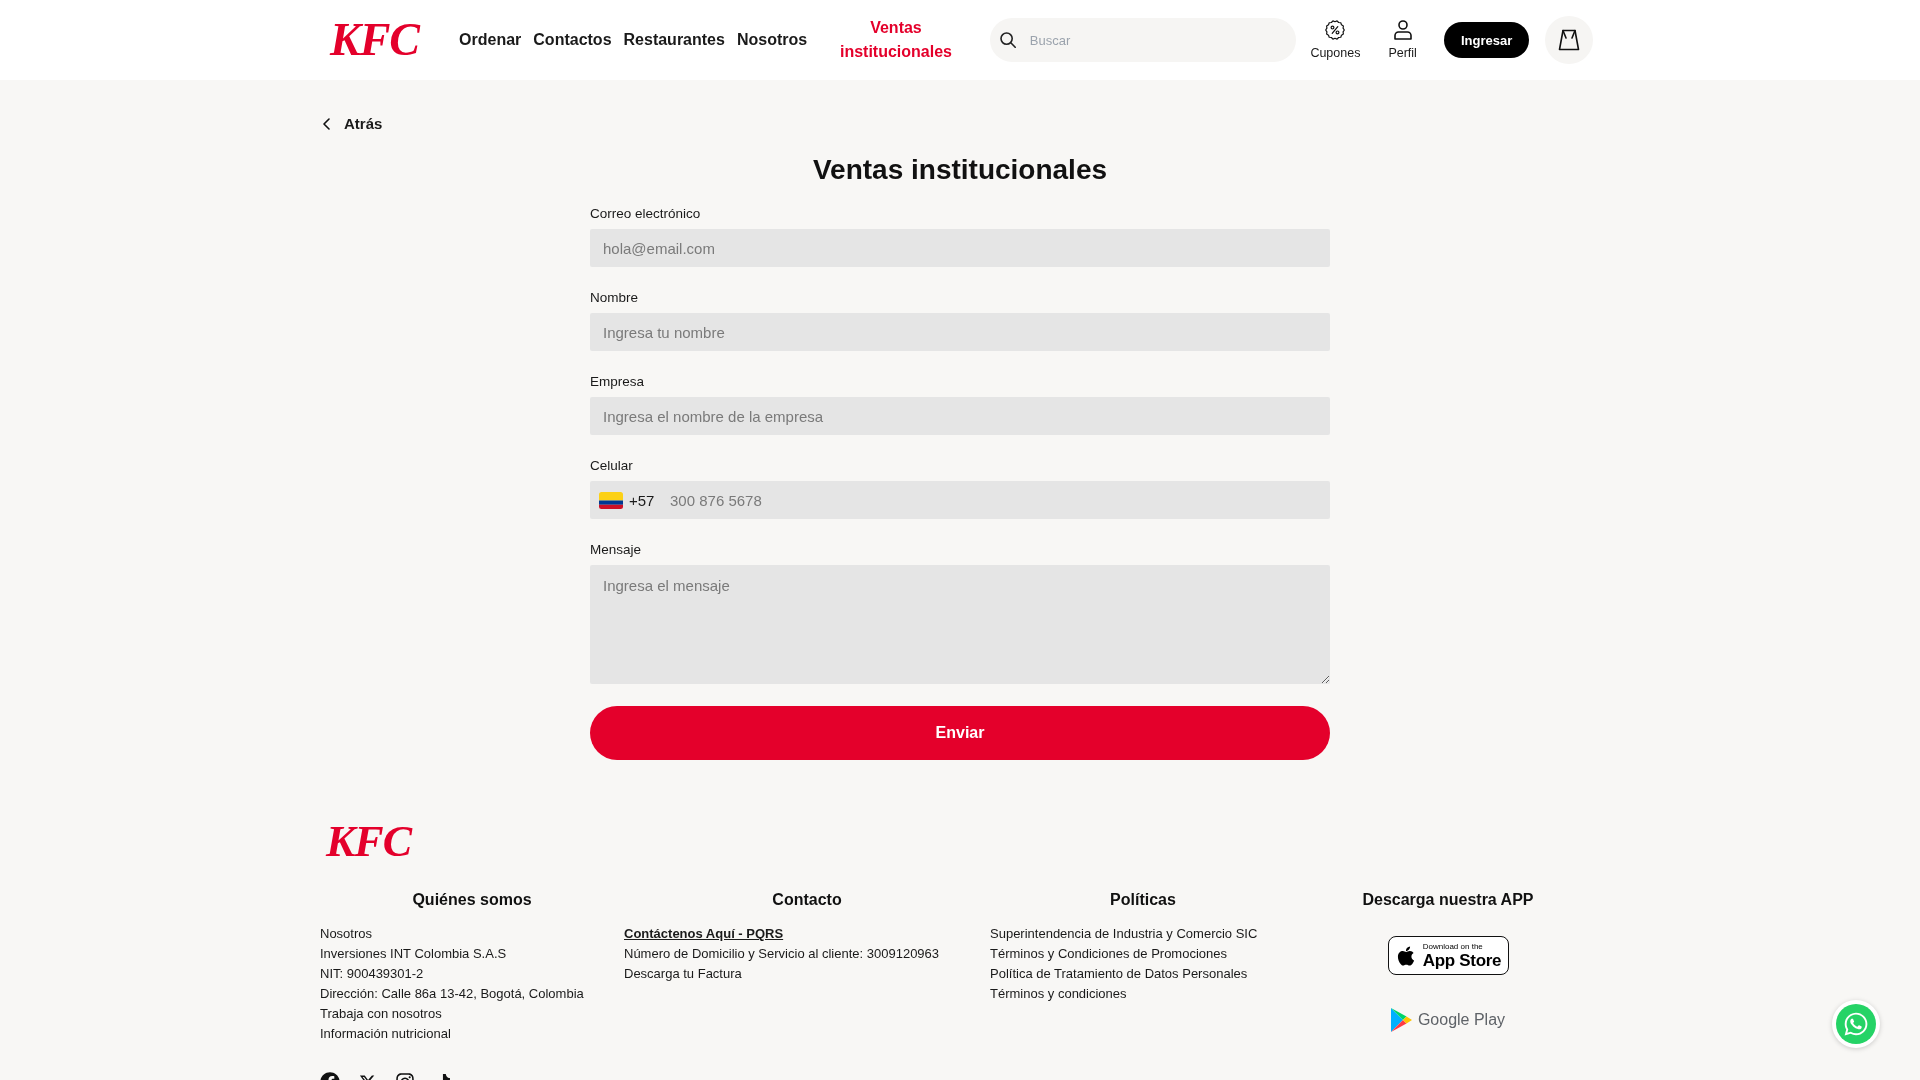  What do you see at coordinates (960, 332) in the screenshot?
I see `input-field: Ingresa tu nombre` at bounding box center [960, 332].